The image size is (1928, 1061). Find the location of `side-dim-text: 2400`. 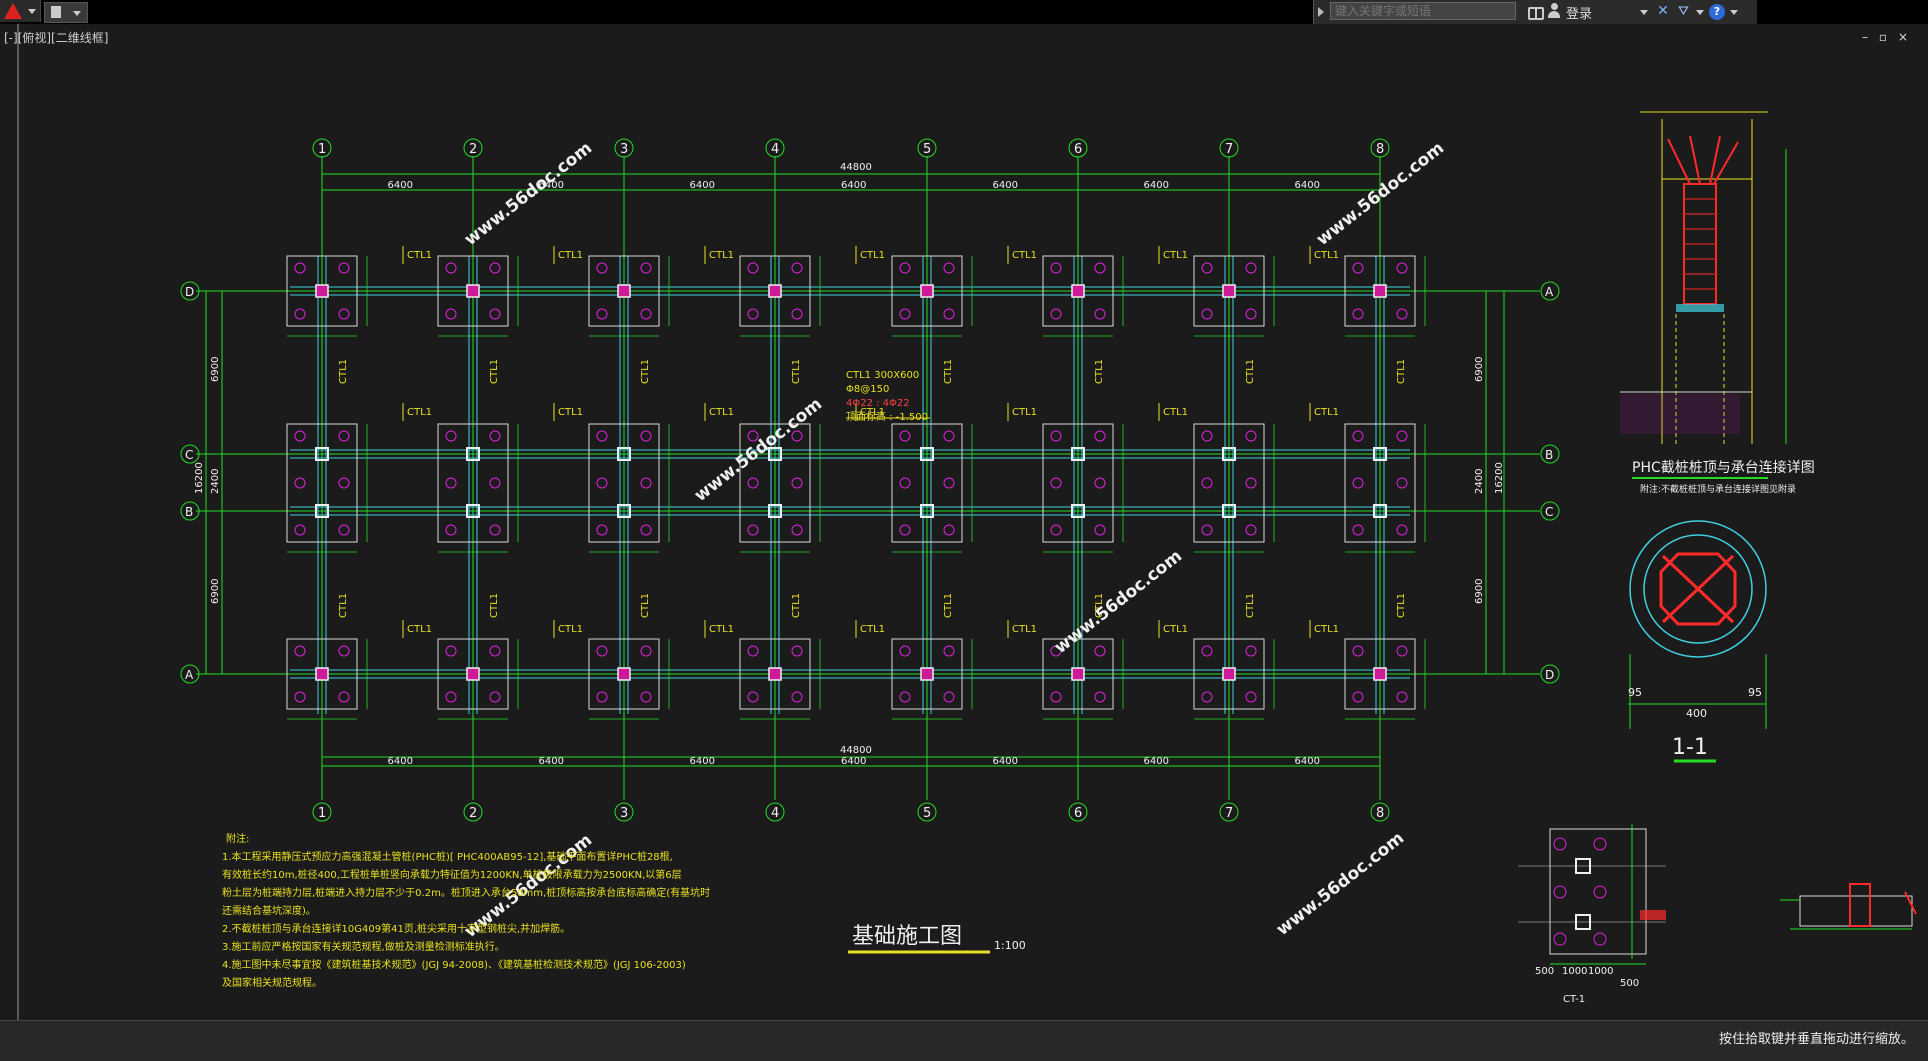

side-dim-text: 2400 is located at coordinates (215, 481).